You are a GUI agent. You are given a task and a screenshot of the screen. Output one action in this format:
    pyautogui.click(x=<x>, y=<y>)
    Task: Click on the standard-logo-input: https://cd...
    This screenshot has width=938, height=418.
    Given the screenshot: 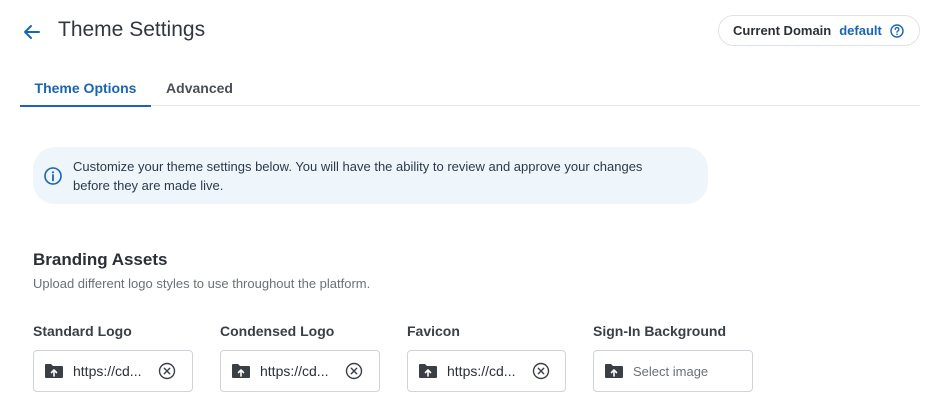 What is the action you would take?
    pyautogui.click(x=113, y=371)
    